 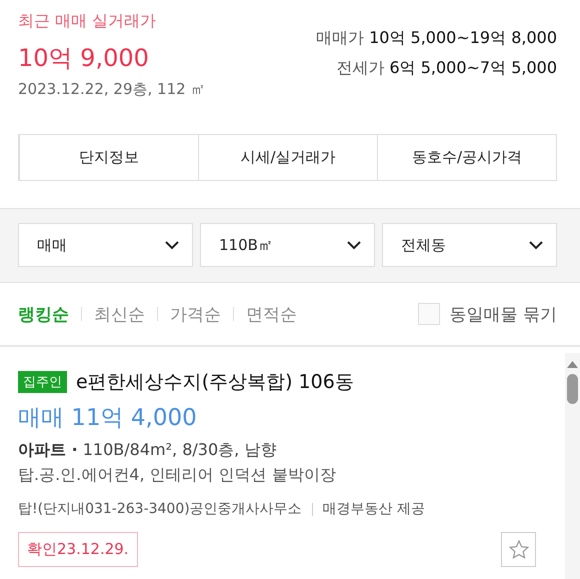 I want to click on range-value: 10억 5,000~19억 8,000, so click(x=463, y=38).